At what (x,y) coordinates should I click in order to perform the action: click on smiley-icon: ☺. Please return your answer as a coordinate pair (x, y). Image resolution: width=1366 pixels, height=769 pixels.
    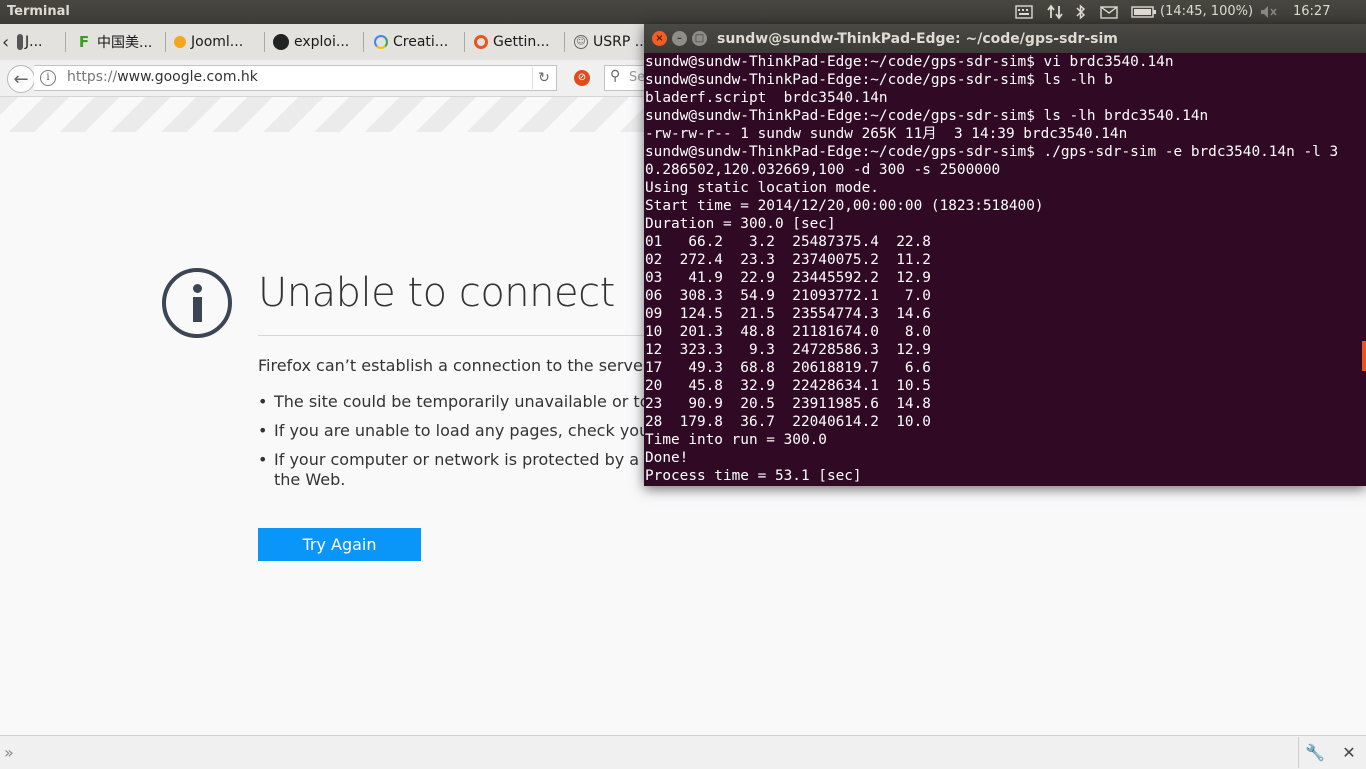
    Looking at the image, I should click on (581, 42).